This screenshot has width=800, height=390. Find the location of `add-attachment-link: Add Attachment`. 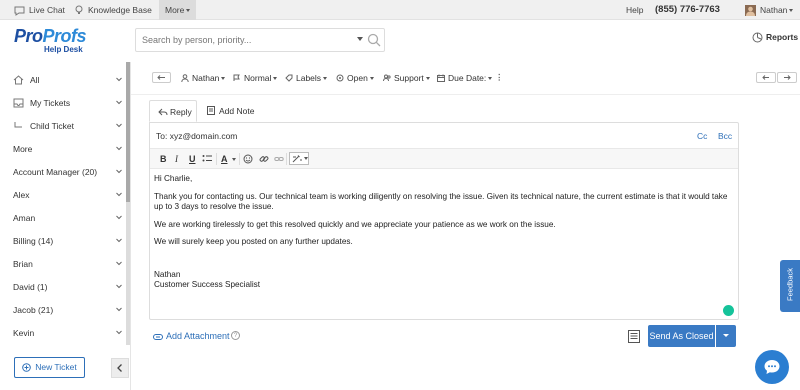

add-attachment-link: Add Attachment is located at coordinates (191, 336).